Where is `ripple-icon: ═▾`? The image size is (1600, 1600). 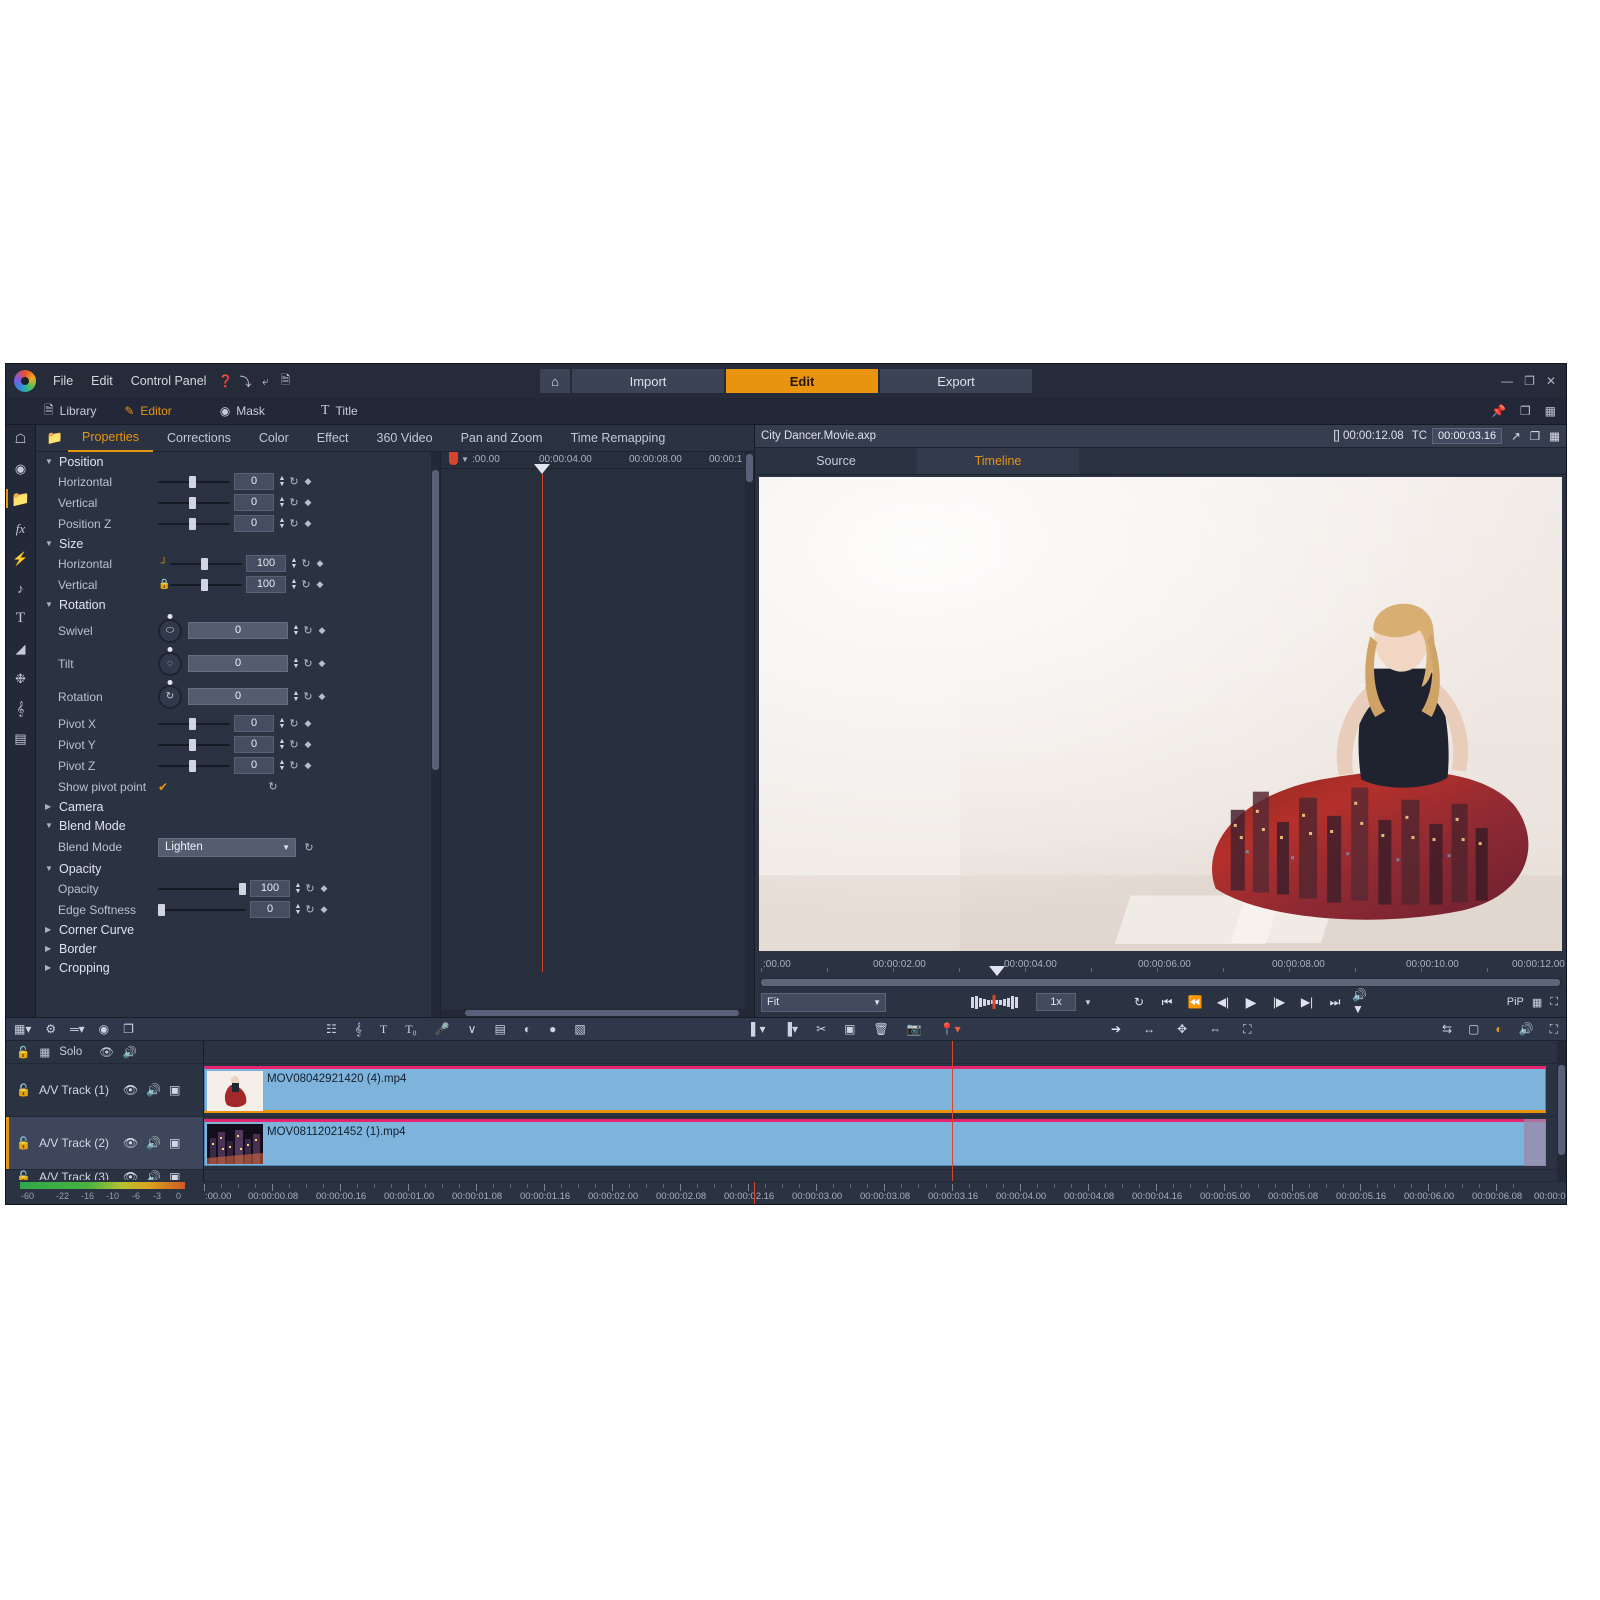 ripple-icon: ═▾ is located at coordinates (77, 1029).